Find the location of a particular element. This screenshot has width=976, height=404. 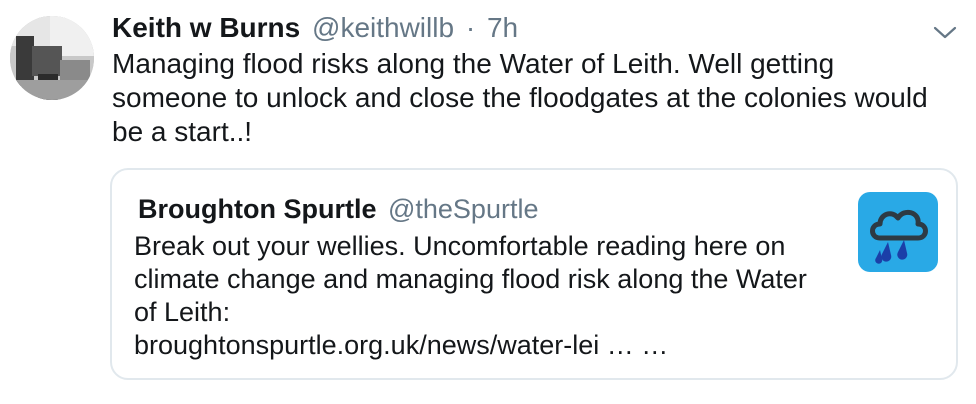

quoted-tweet-header: Broughton Spurtle @theSpurtle is located at coordinates (338, 209).